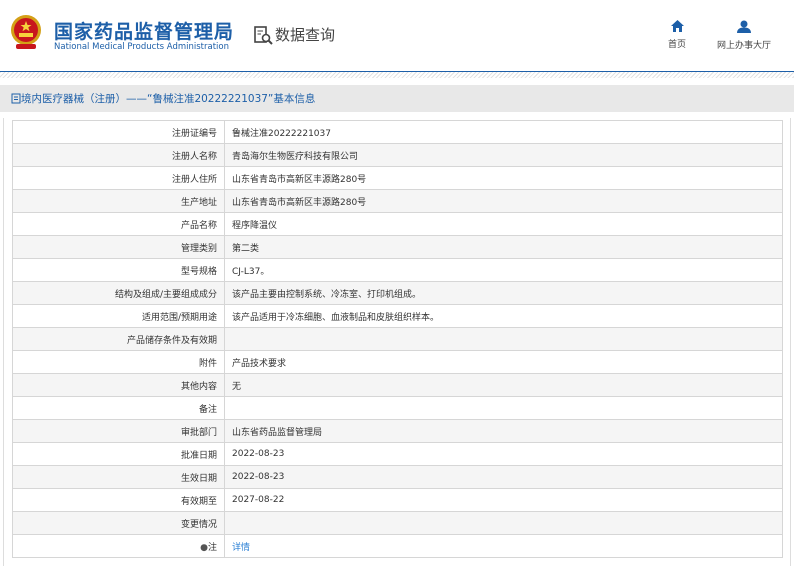 This screenshot has height=566, width=794. I want to click on table-row: 其他内容无, so click(397, 385).